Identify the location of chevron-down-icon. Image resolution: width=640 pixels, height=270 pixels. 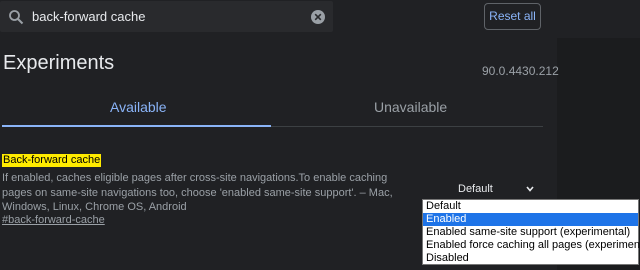
(530, 189).